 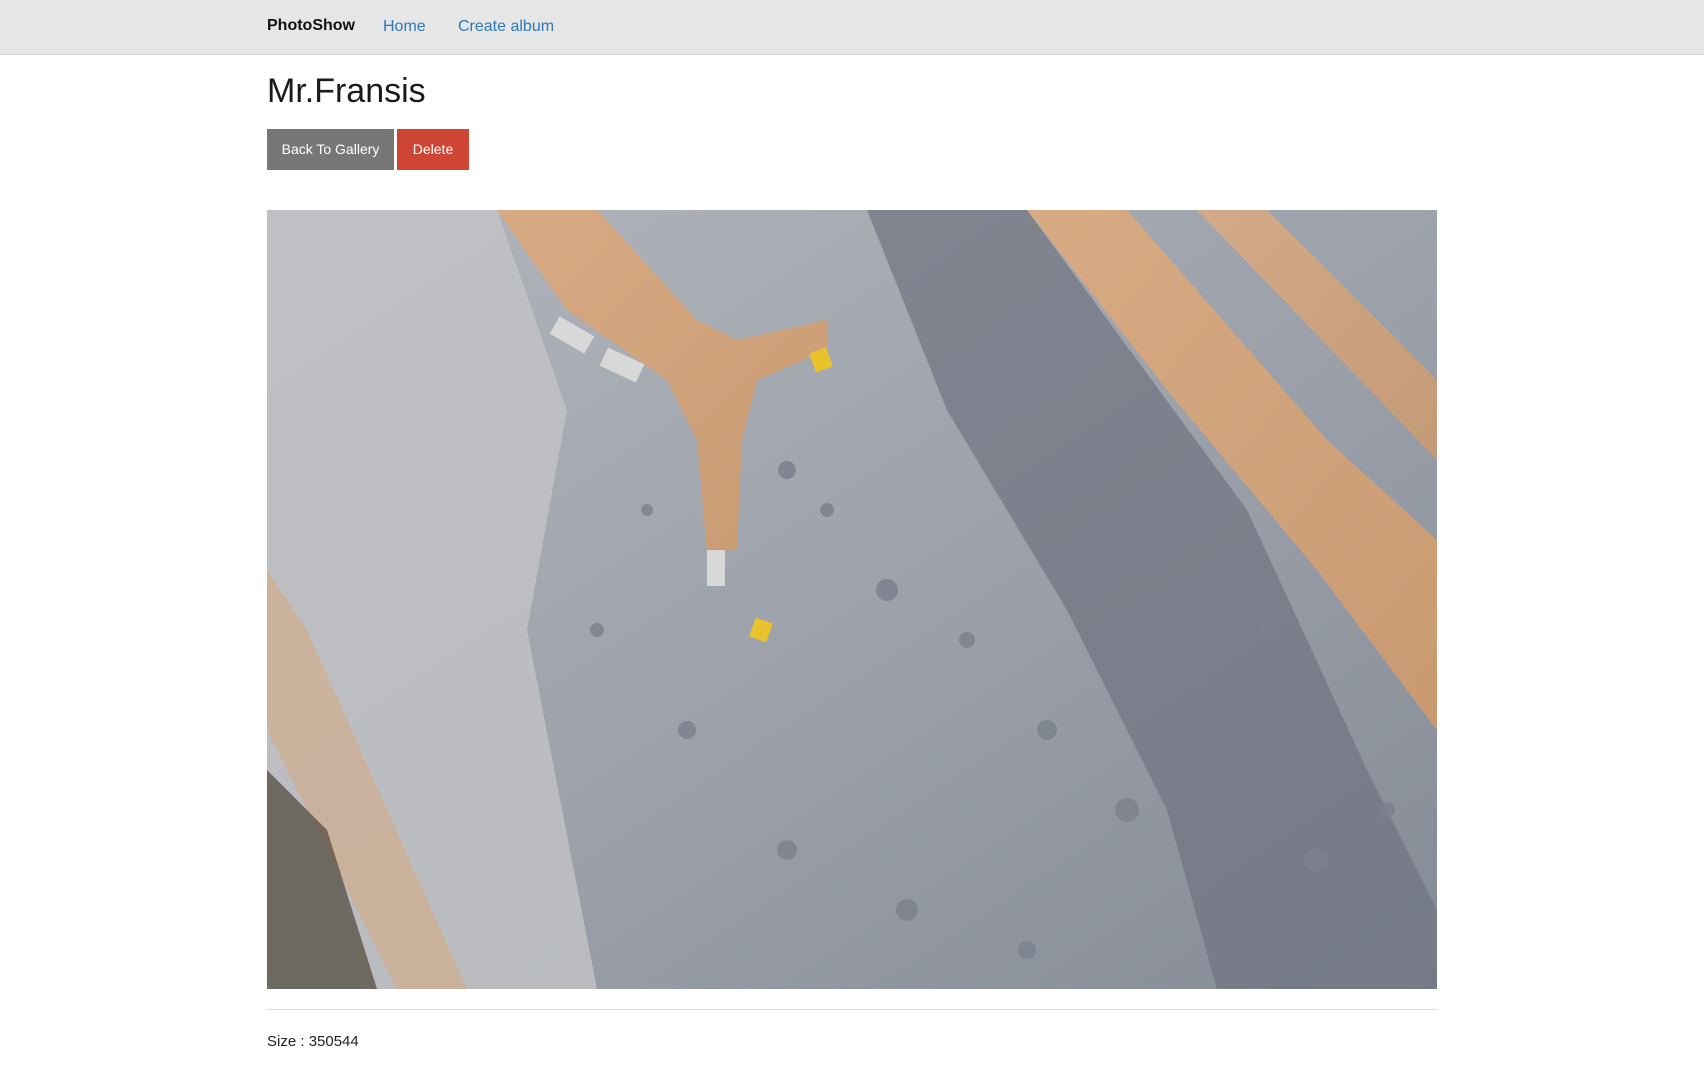 What do you see at coordinates (852, 27) in the screenshot?
I see `navbar: PhotoShow Home Create album` at bounding box center [852, 27].